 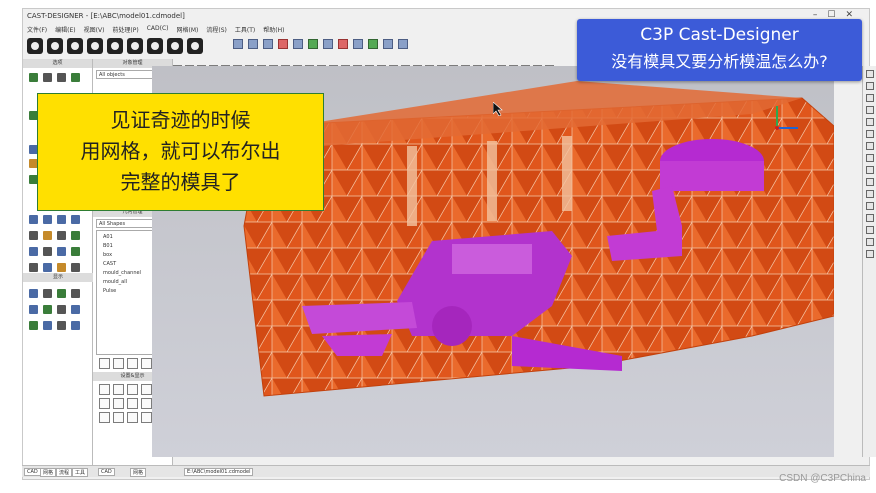 What do you see at coordinates (175, 46) in the screenshot?
I see `search-icon` at bounding box center [175, 46].